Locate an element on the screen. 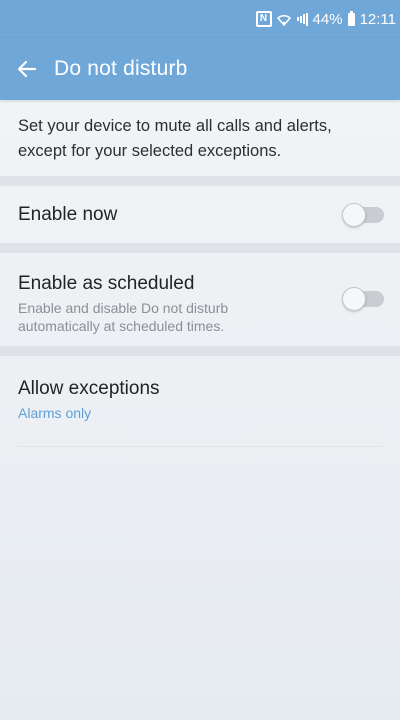 Image resolution: width=400 pixels, height=720 pixels. battery-percent: 44% is located at coordinates (327, 19).